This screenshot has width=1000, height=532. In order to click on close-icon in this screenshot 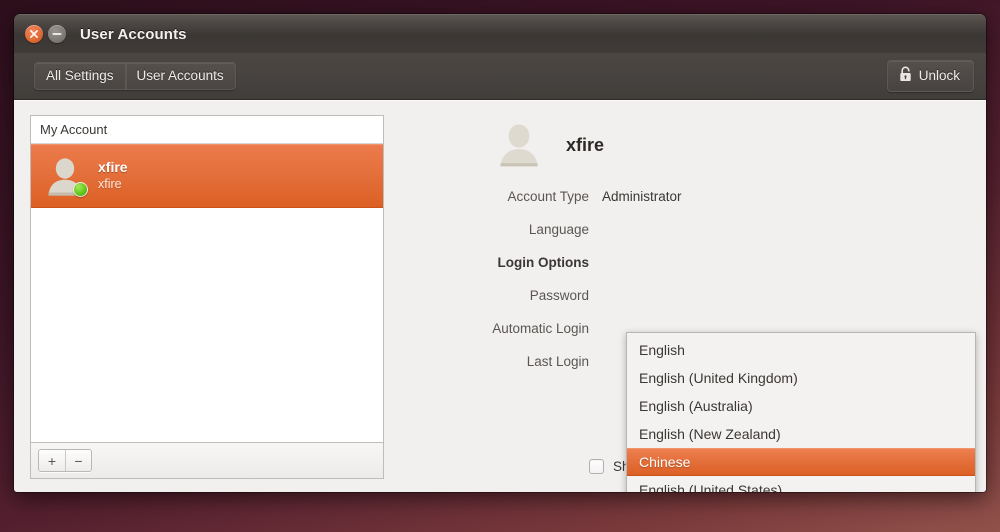, I will do `click(34, 34)`.